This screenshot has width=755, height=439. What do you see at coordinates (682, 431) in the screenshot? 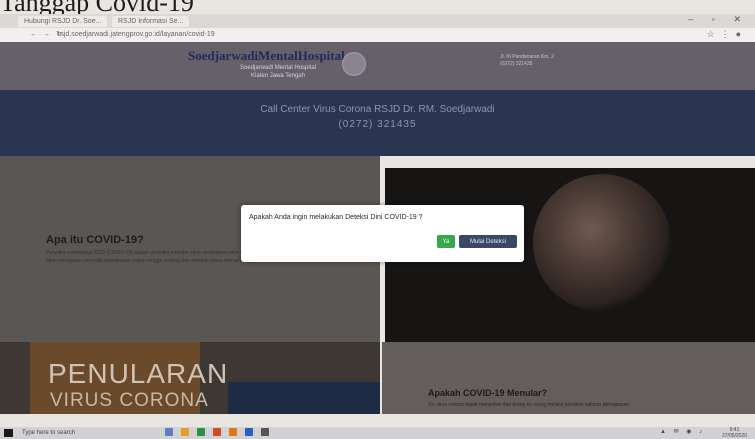
I see `system-tray: ▲ ✉ ◉ ♪` at bounding box center [682, 431].